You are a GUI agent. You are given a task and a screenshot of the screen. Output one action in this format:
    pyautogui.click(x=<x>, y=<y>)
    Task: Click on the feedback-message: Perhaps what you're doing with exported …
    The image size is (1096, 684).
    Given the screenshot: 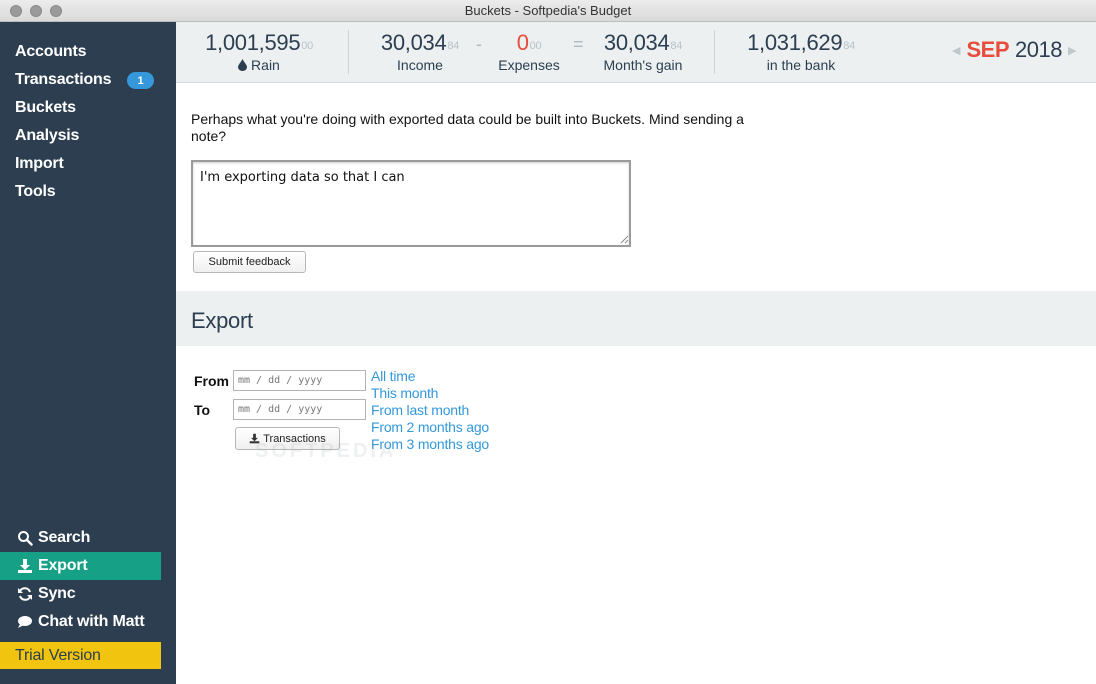 What is the action you would take?
    pyautogui.click(x=467, y=127)
    